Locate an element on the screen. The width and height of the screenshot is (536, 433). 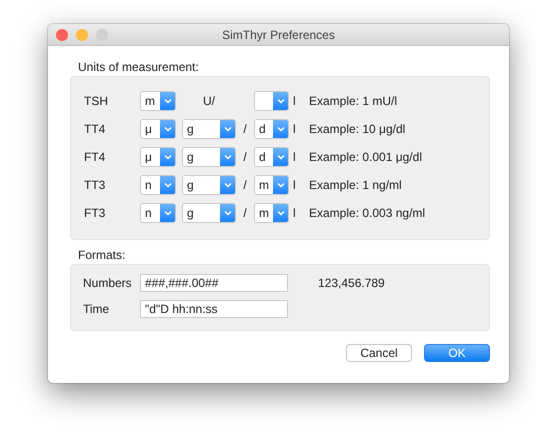
hormone-label: TT3 is located at coordinates (95, 185).